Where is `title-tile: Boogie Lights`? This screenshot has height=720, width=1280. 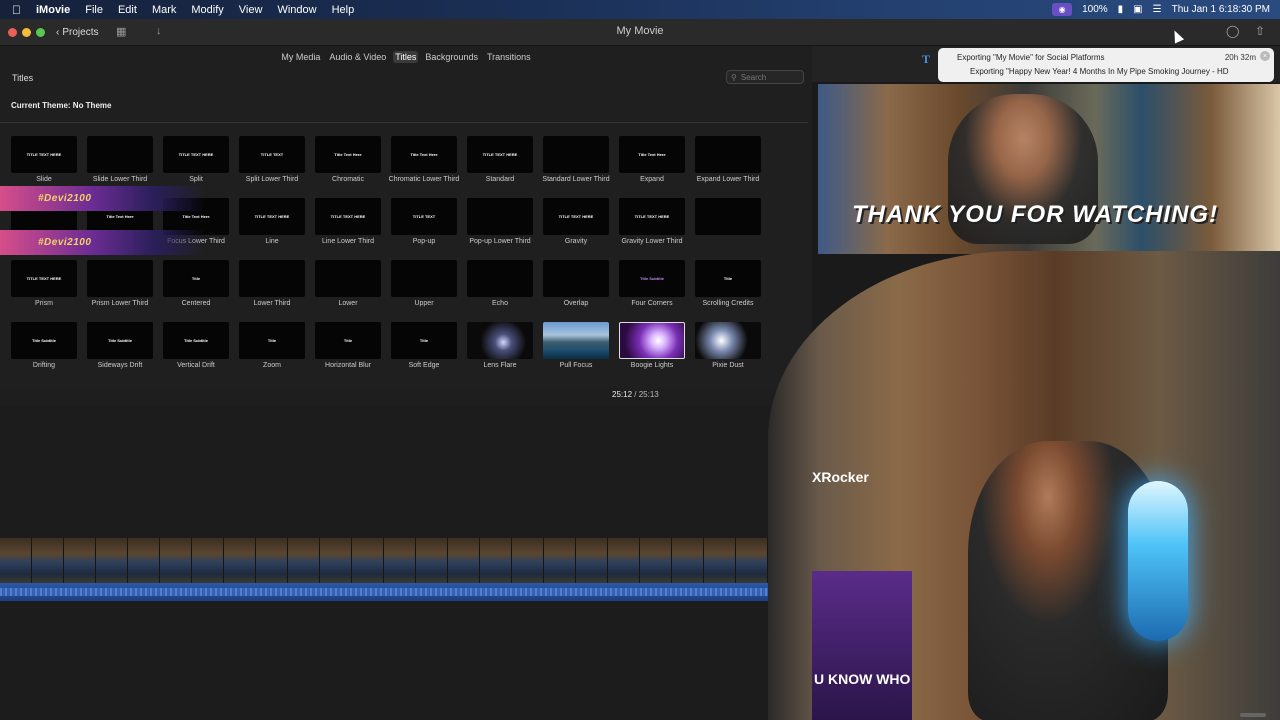
title-tile: Boogie Lights is located at coordinates (652, 353).